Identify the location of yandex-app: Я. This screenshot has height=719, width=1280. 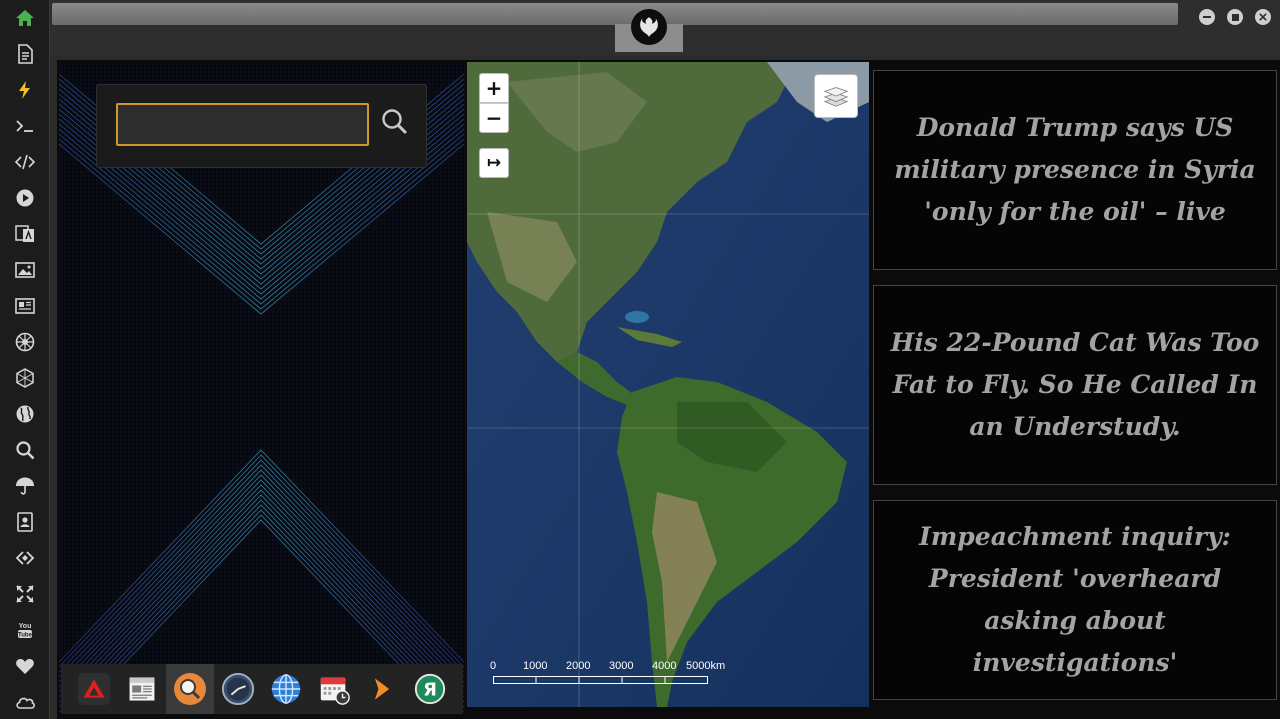
(430, 689).